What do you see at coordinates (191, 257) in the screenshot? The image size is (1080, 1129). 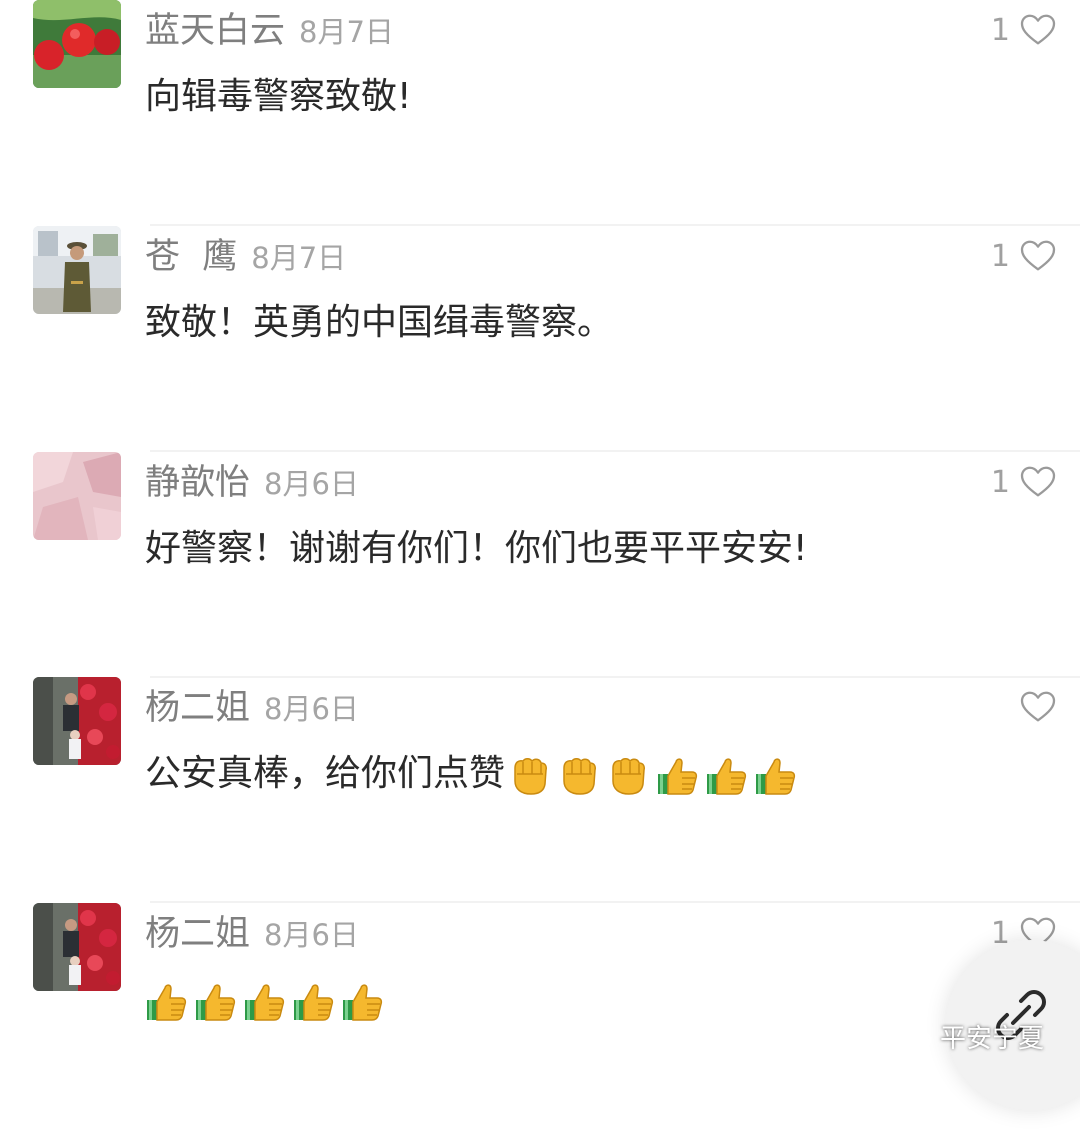 I see `commenter-name-text: 苍 鹰` at bounding box center [191, 257].